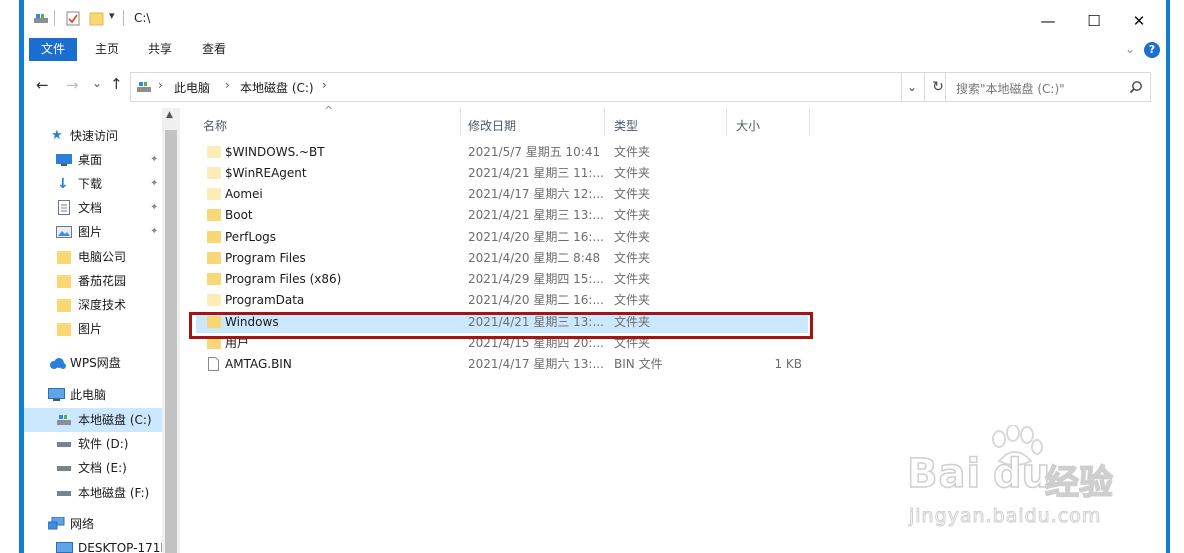 Image resolution: width=1184 pixels, height=553 pixels. Describe the element at coordinates (626, 126) in the screenshot. I see `column-header-type: 类型` at that location.